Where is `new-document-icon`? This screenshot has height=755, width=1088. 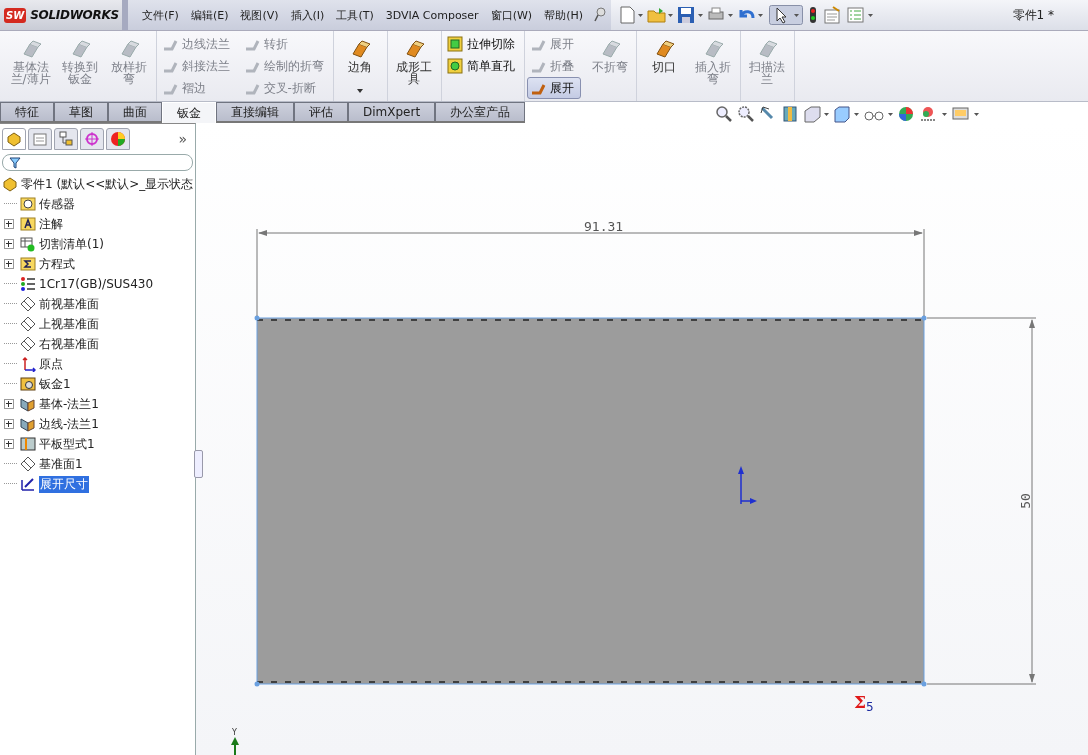
new-document-icon is located at coordinates (631, 15).